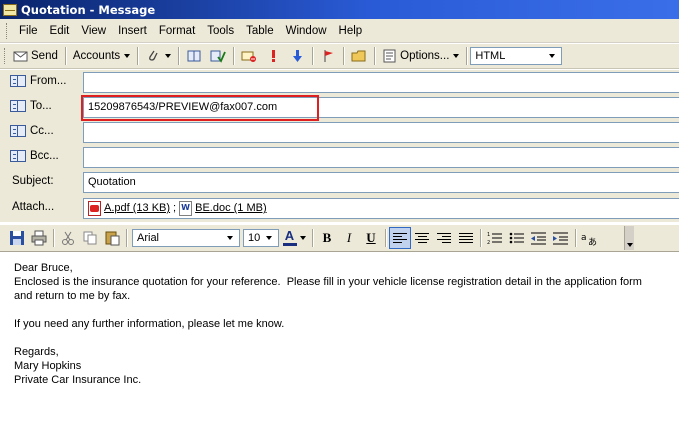 This screenshot has width=679, height=421. I want to click on body-line: Mary Hopkins, so click(48, 366).